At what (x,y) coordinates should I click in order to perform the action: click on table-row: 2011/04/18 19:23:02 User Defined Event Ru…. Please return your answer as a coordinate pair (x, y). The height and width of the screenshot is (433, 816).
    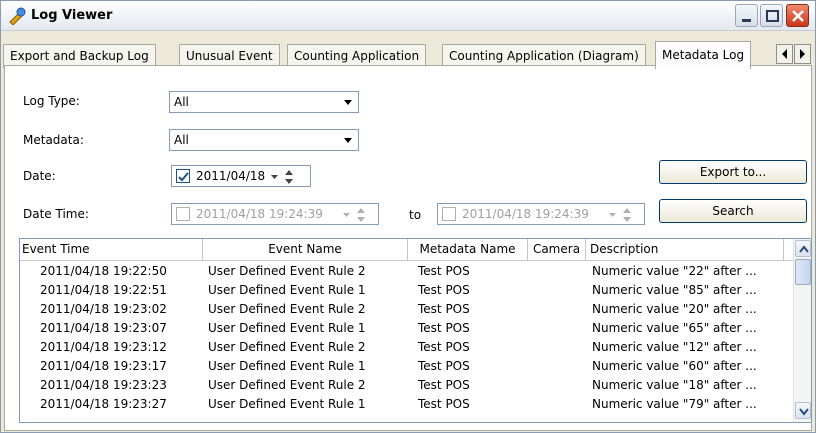
    Looking at the image, I should click on (406, 309).